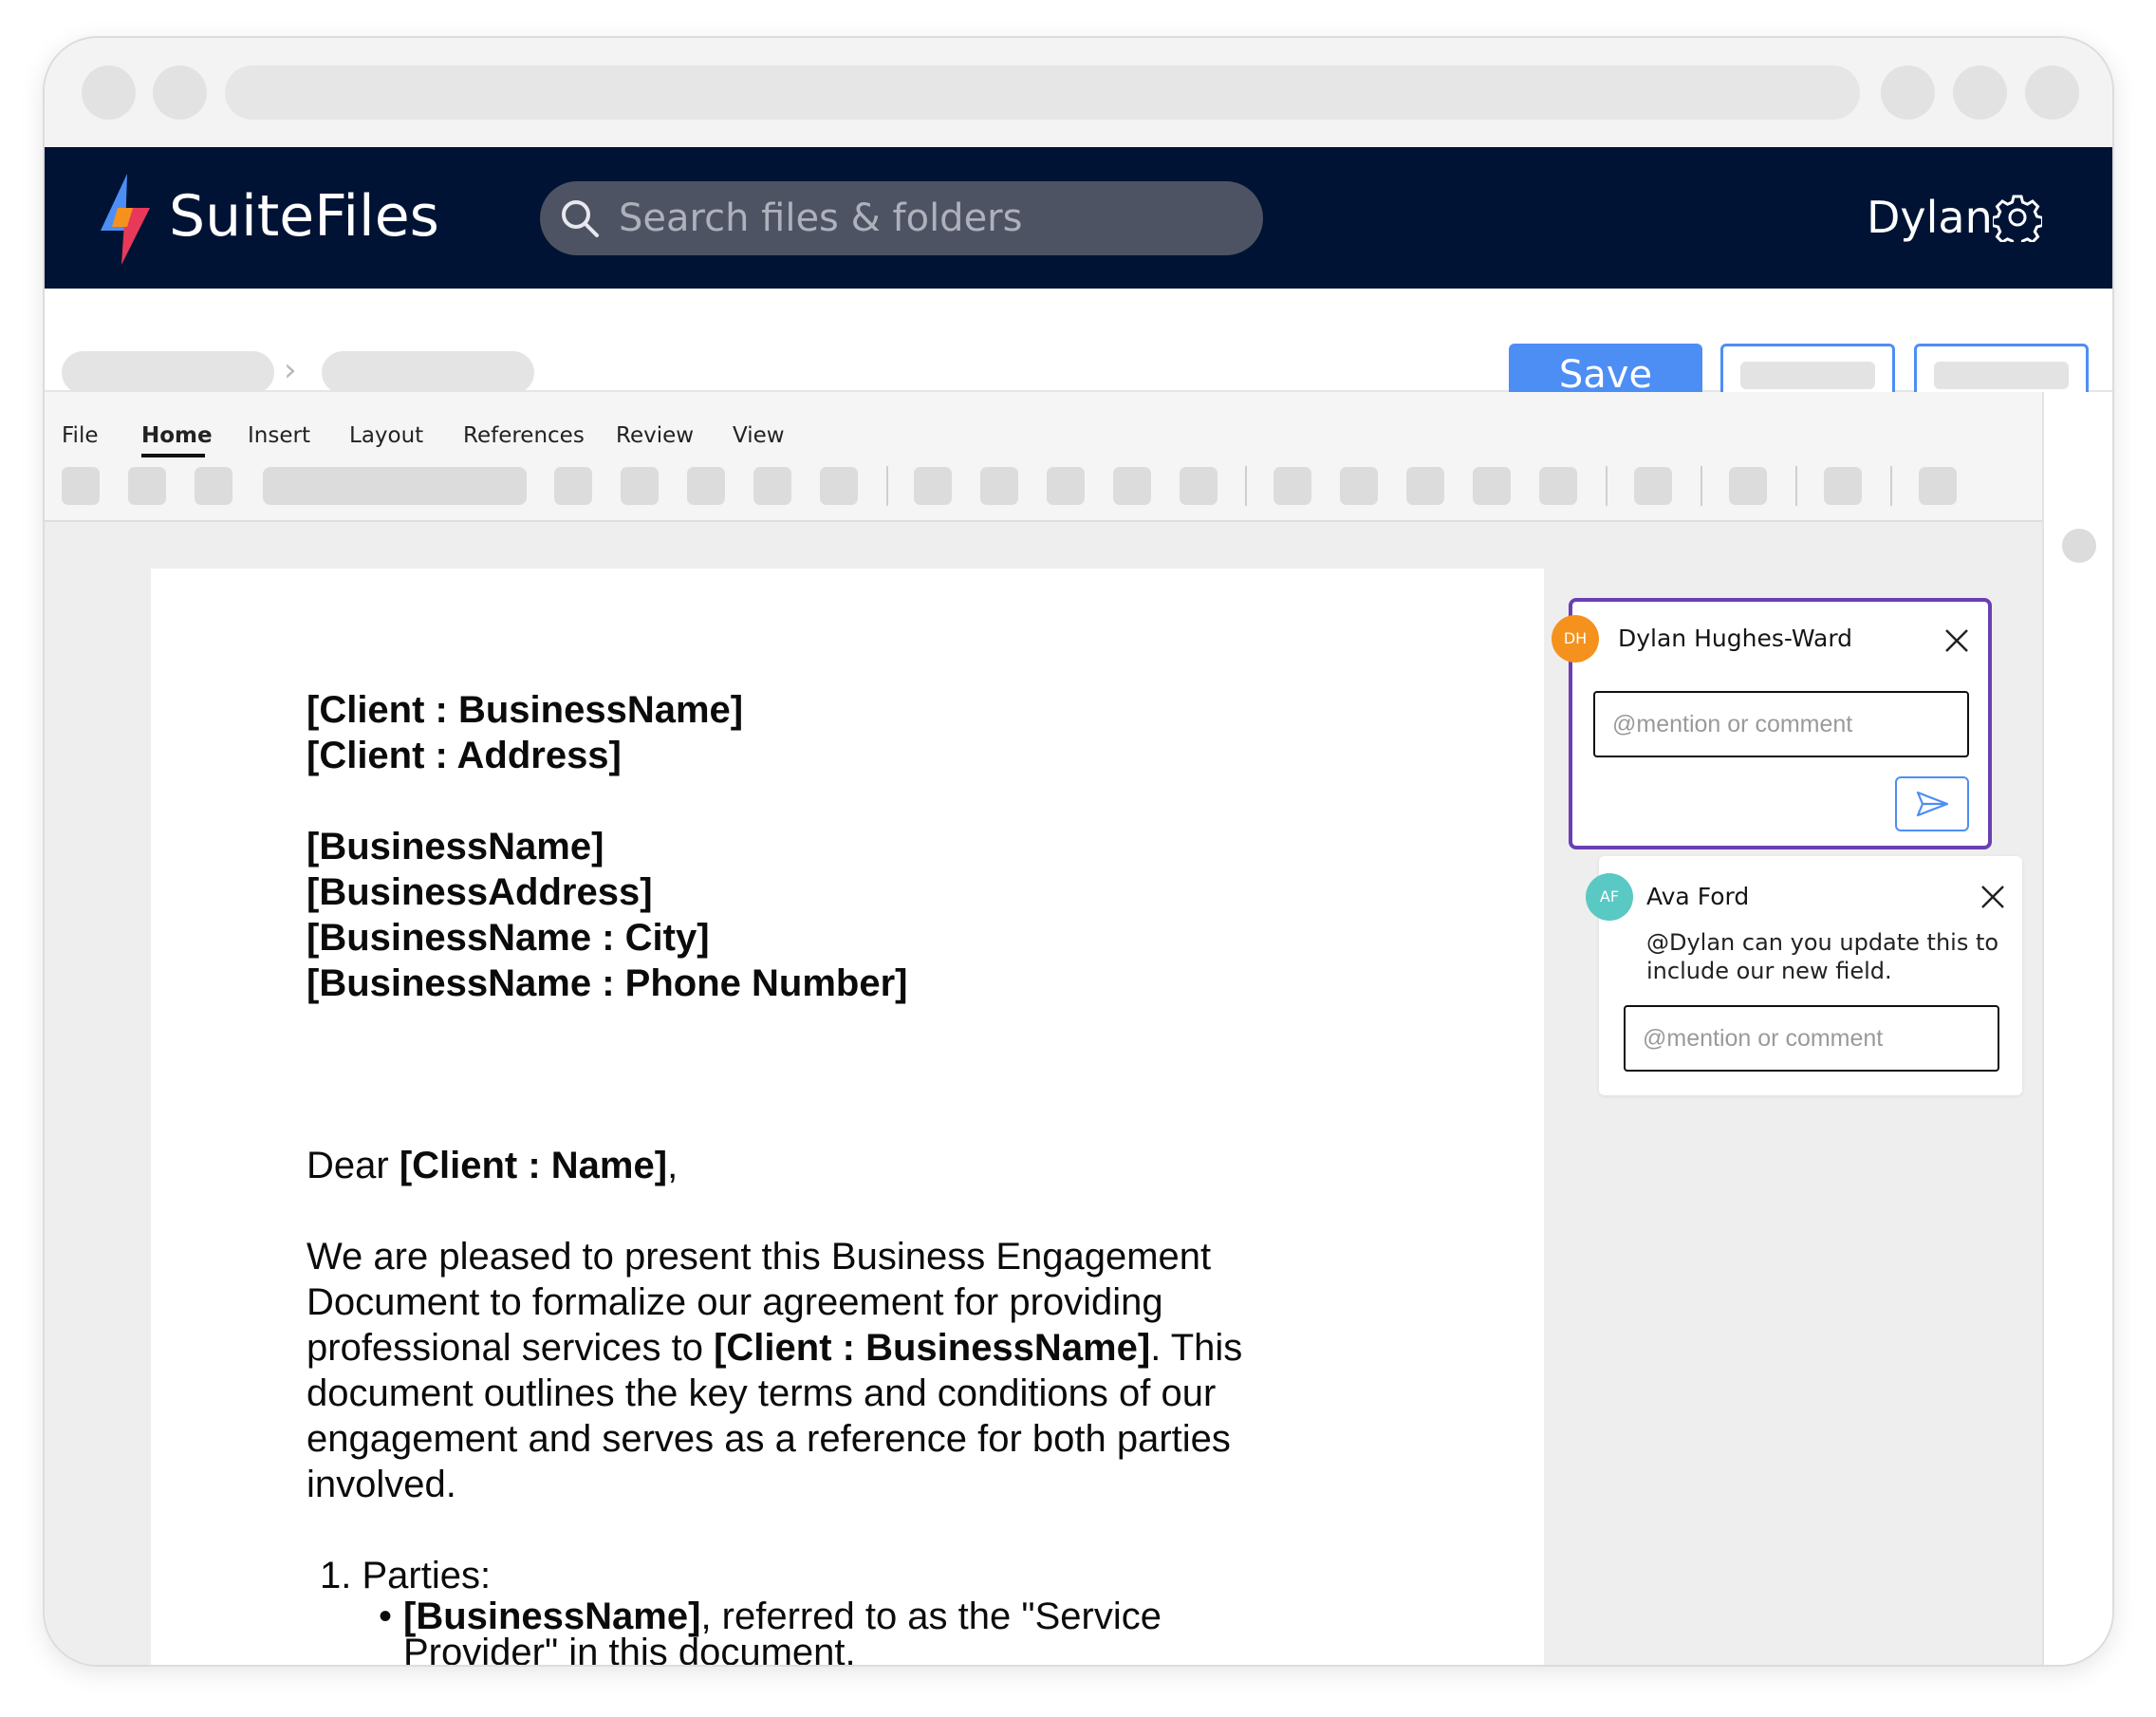 The image size is (2156, 1717). I want to click on tab-insert: Insert, so click(279, 436).